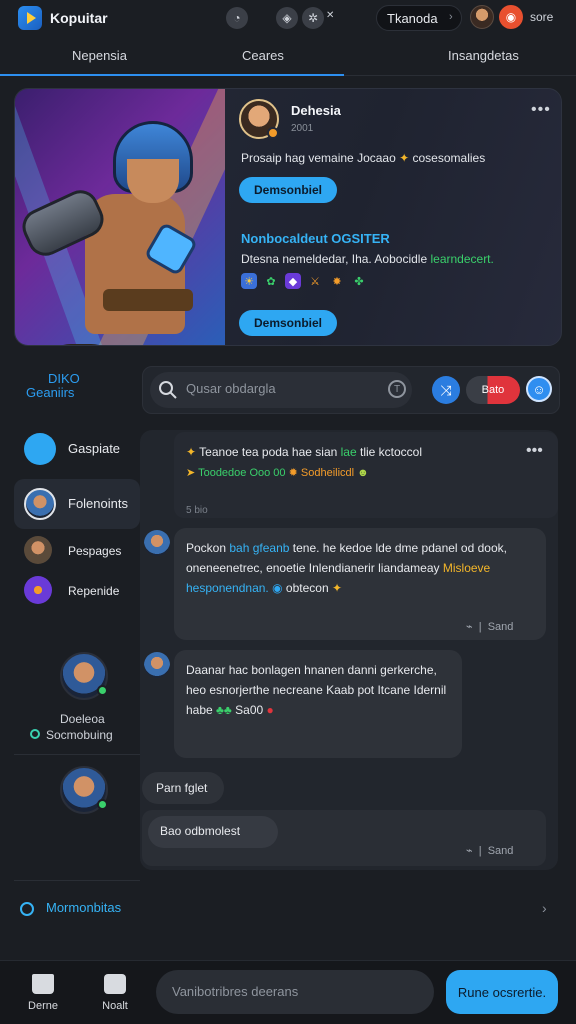 The width and height of the screenshot is (576, 1024). Describe the element at coordinates (302, 128) in the screenshot. I see `hero-subtitle: 2001` at that location.